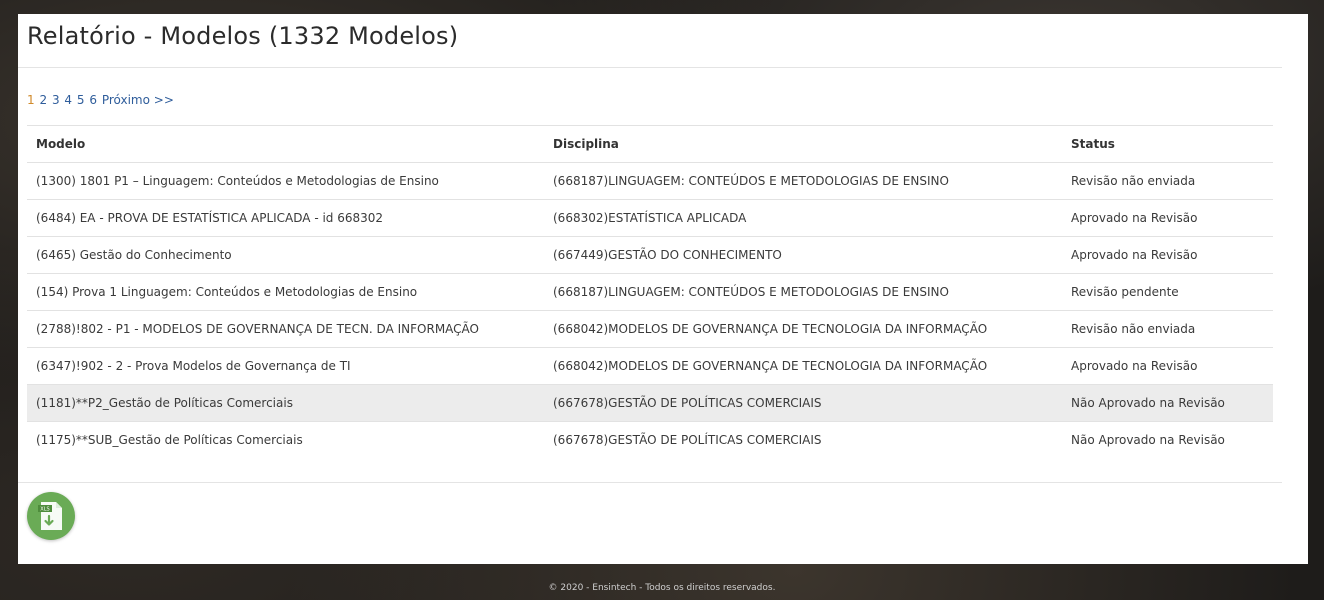 The image size is (1324, 600). Describe the element at coordinates (803, 255) in the screenshot. I see `cell-disciplina: (667449)GESTÃO DO CONHECIMENTO` at that location.